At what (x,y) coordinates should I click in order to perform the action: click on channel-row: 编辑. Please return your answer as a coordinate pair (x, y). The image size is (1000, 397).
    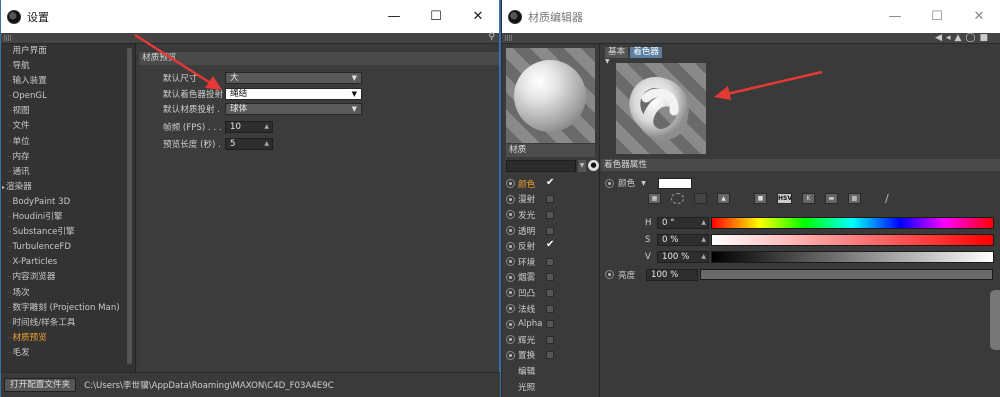
    Looking at the image, I should click on (552, 371).